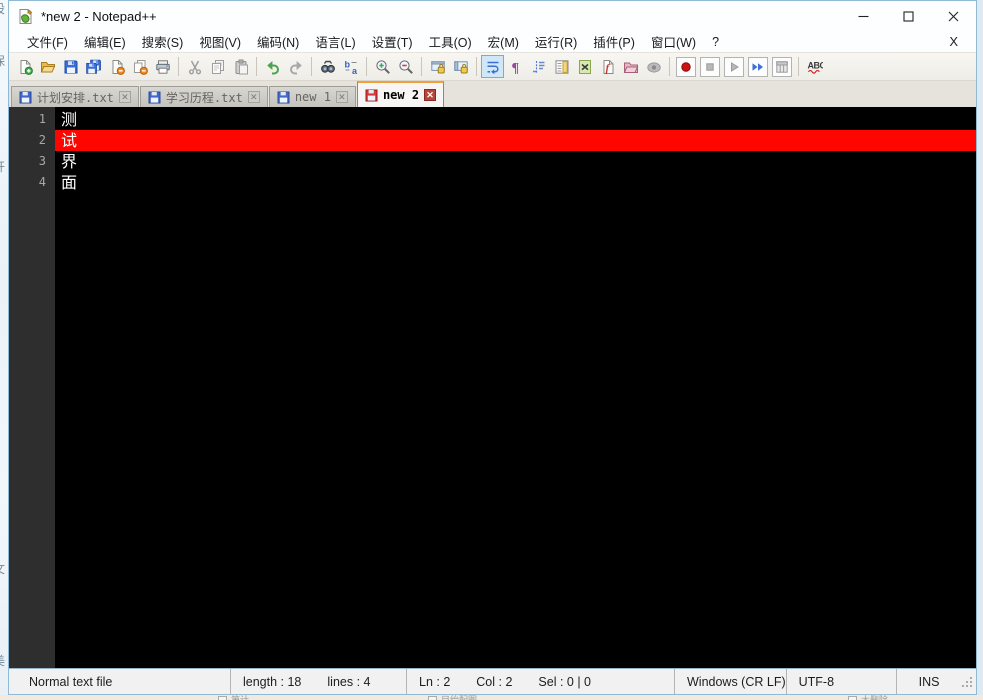 This screenshot has width=983, height=700. What do you see at coordinates (492, 16) in the screenshot?
I see `title-bar: *new 2 - Notepad++` at bounding box center [492, 16].